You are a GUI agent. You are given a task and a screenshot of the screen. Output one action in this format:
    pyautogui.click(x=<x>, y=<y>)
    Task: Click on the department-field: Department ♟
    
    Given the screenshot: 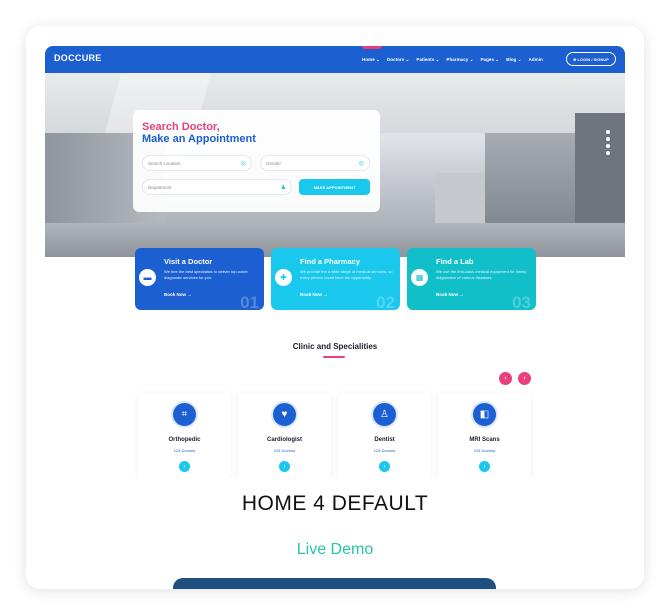 What is the action you would take?
    pyautogui.click(x=217, y=187)
    